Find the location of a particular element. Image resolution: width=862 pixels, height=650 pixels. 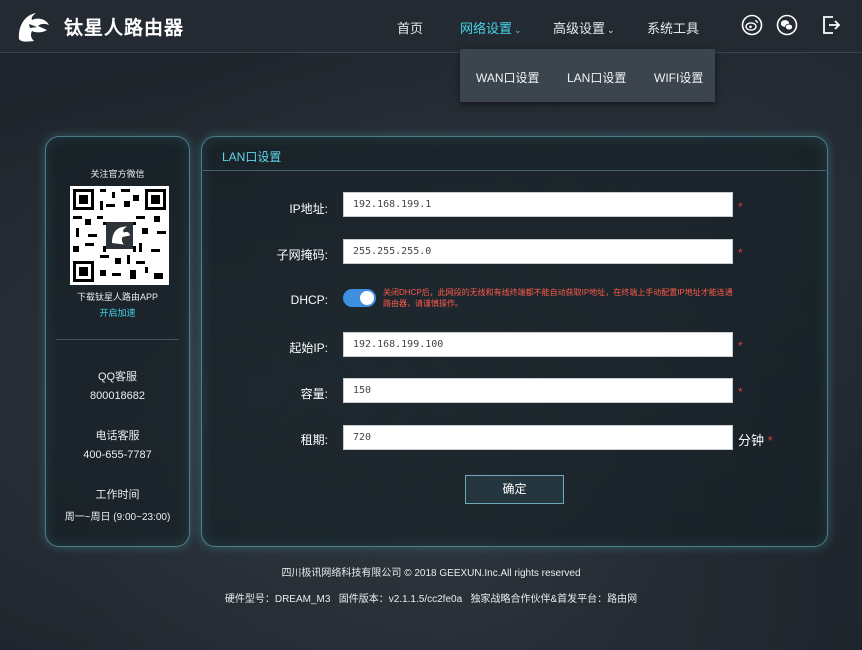

nav-system-tools: 系统工具 is located at coordinates (673, 27).